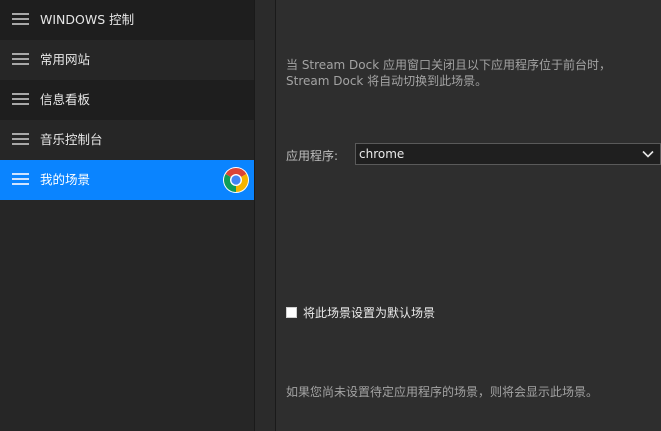 This screenshot has height=431, width=661. I want to click on default-scene-label: 将此场景设置为默认场景, so click(369, 313).